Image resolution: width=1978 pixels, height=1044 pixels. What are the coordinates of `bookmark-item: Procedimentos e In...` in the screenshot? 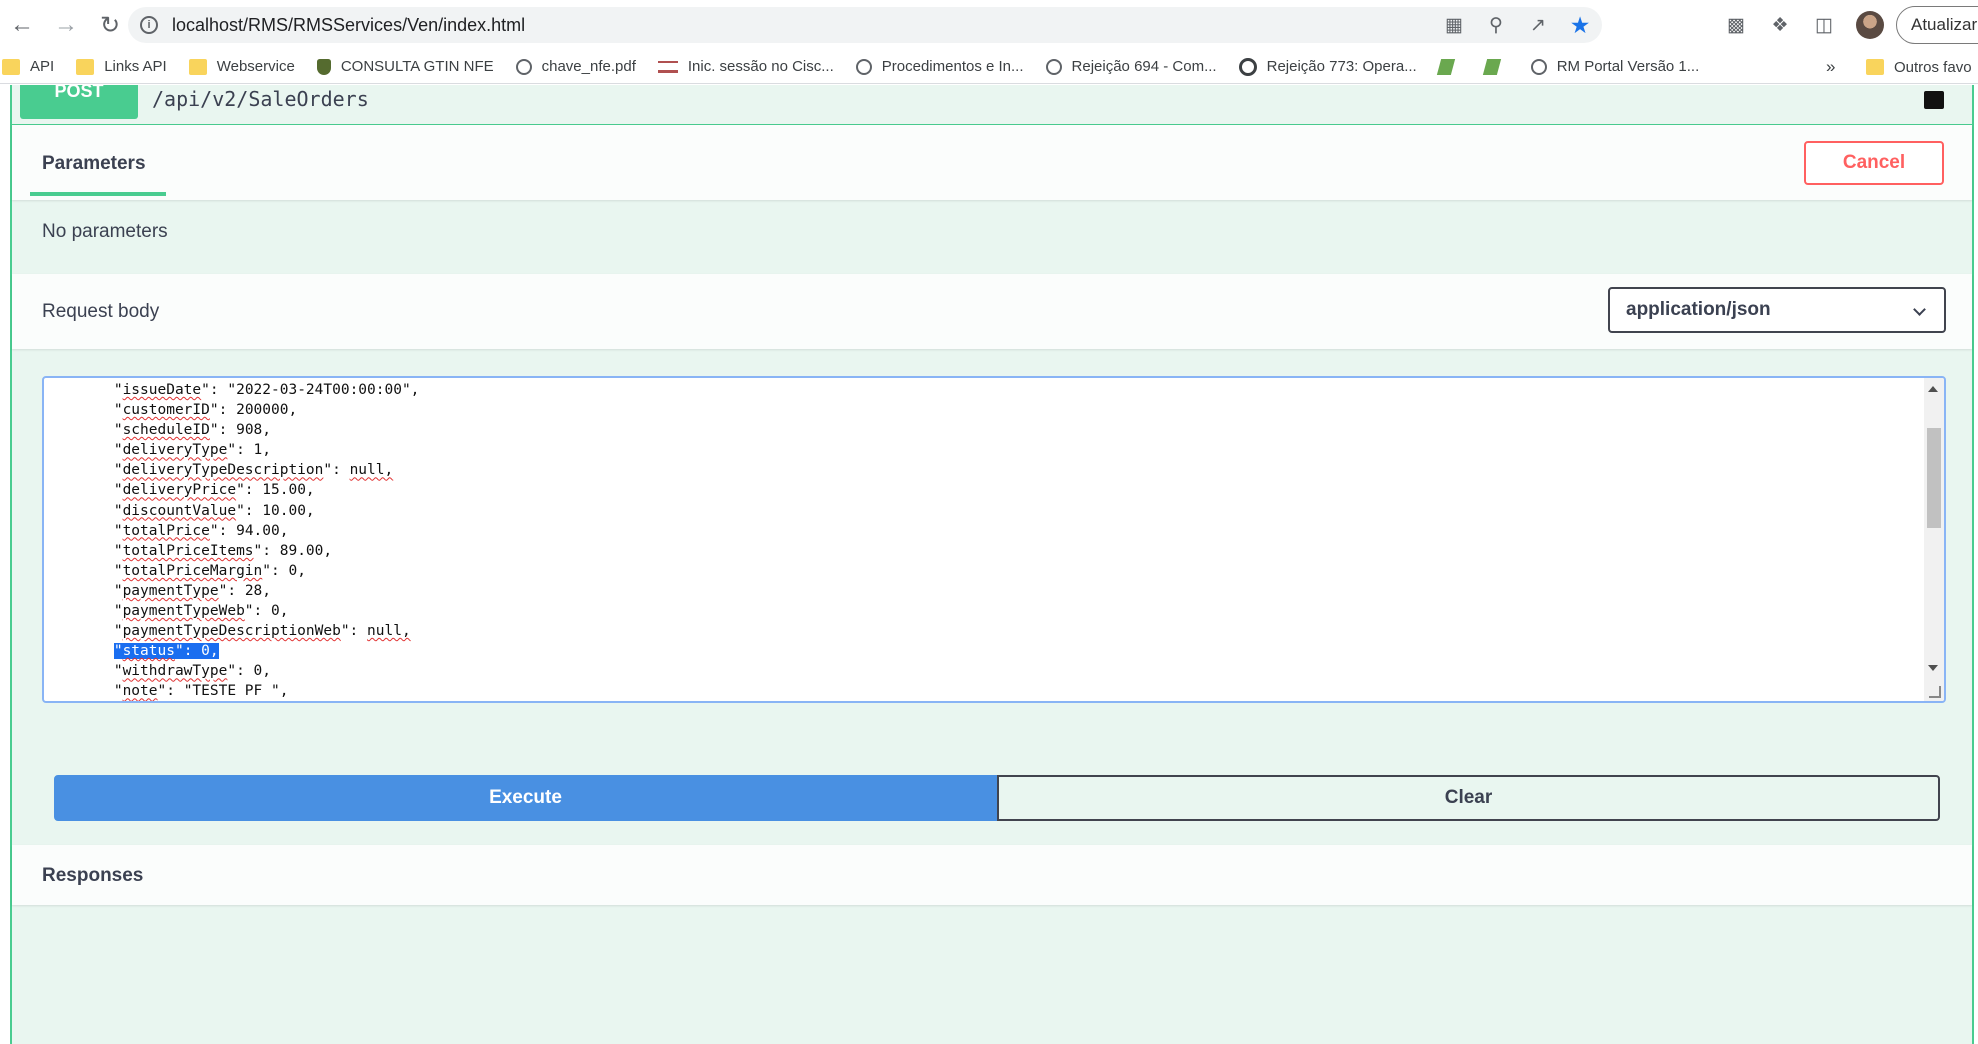 It's located at (939, 66).